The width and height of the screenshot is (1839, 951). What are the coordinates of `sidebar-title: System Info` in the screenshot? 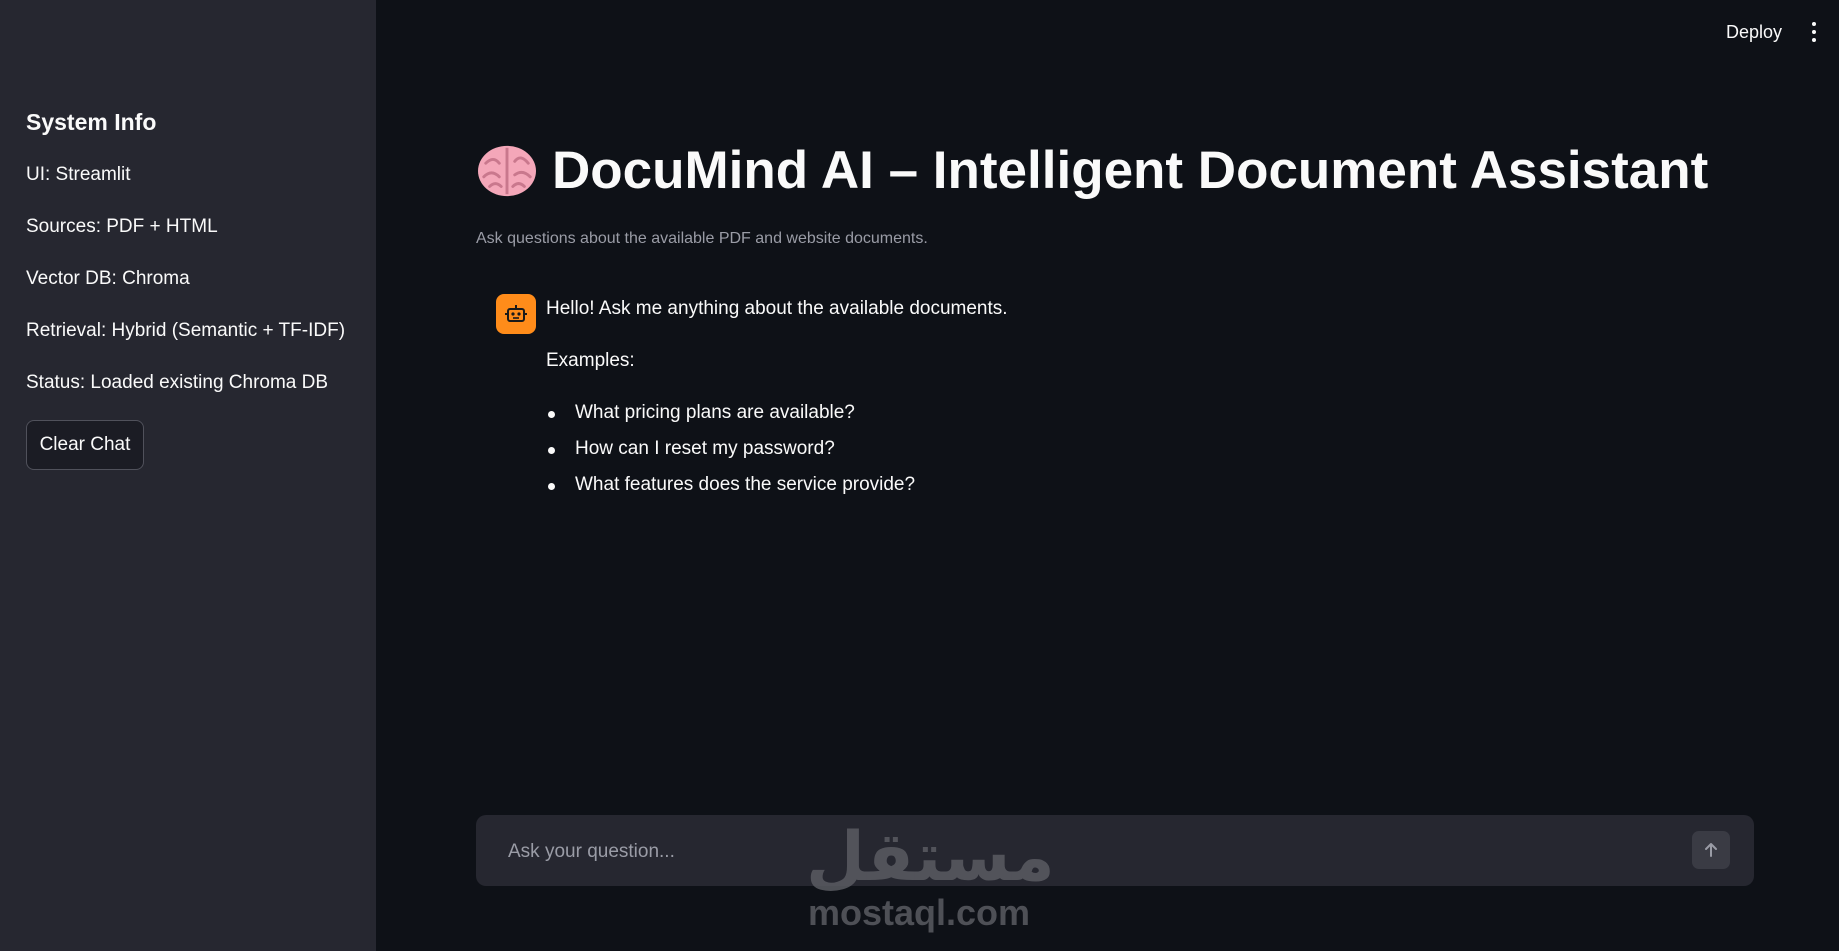 It's located at (91, 122).